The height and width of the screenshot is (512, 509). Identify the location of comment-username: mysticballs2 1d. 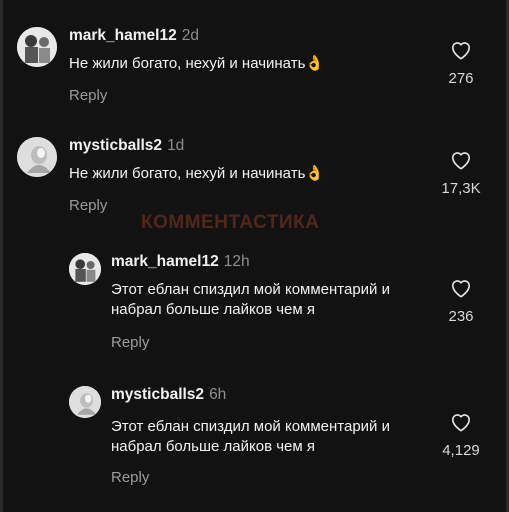
(126, 146).